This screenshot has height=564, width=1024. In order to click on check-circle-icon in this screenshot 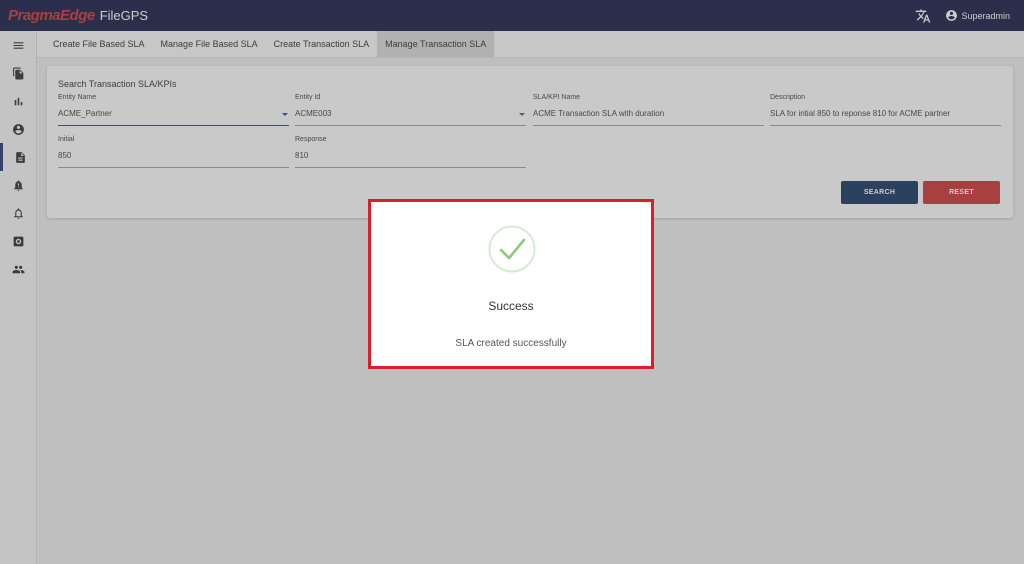, I will do `click(512, 249)`.